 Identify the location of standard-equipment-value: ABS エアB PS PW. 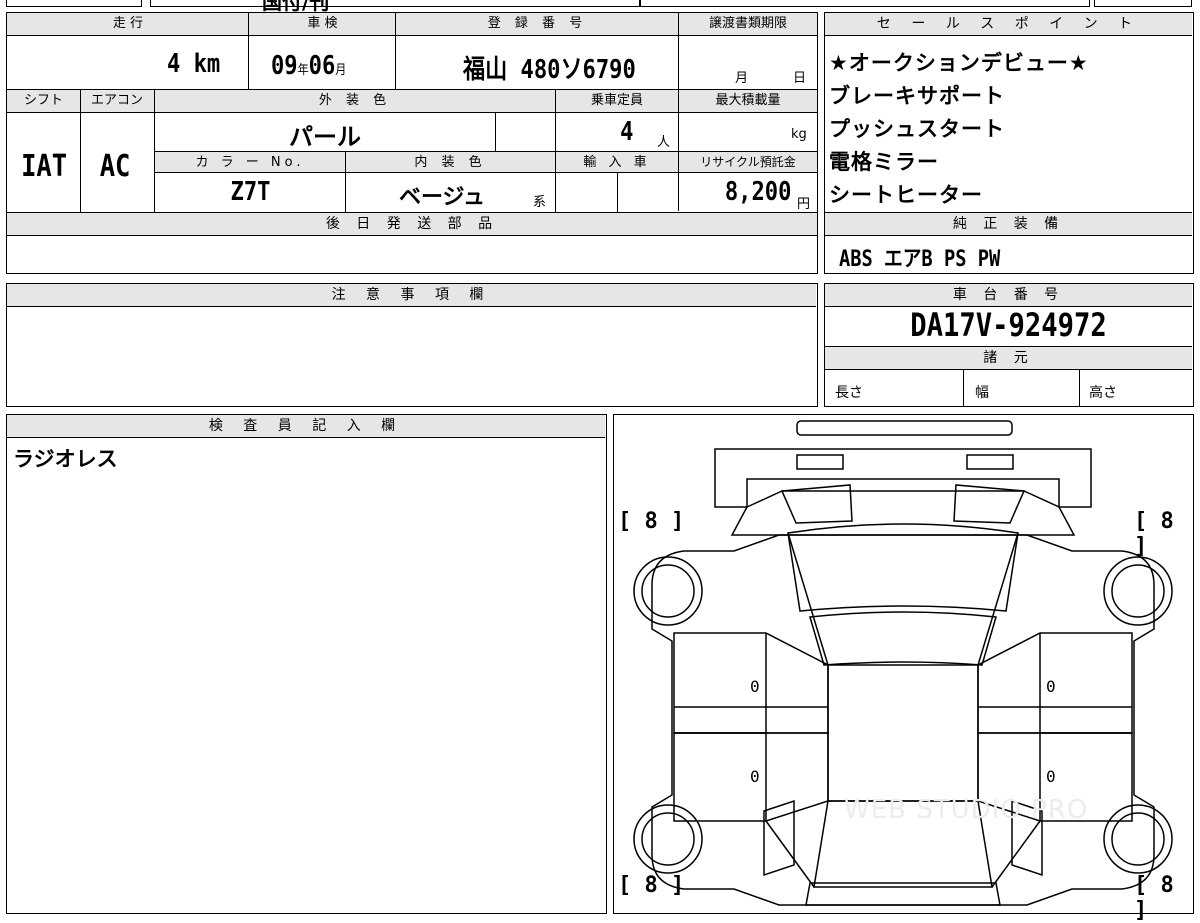
(920, 259).